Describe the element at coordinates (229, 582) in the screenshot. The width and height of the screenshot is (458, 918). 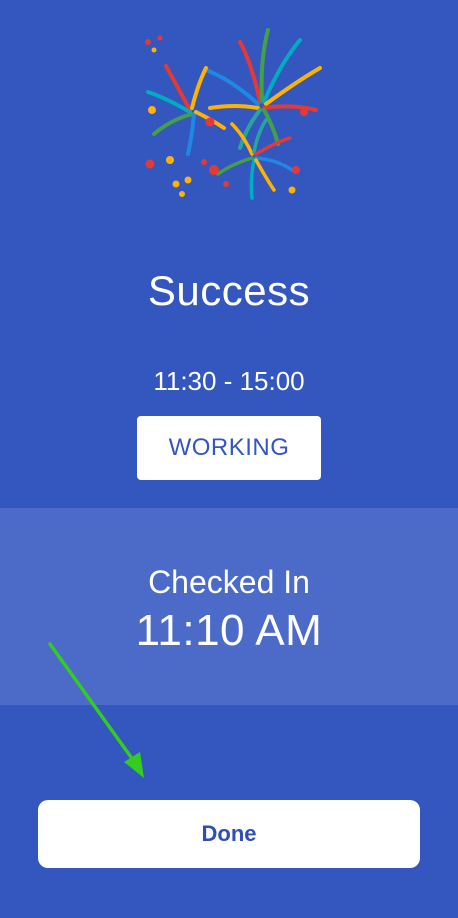
I see `checkin-label: Checked In` at that location.